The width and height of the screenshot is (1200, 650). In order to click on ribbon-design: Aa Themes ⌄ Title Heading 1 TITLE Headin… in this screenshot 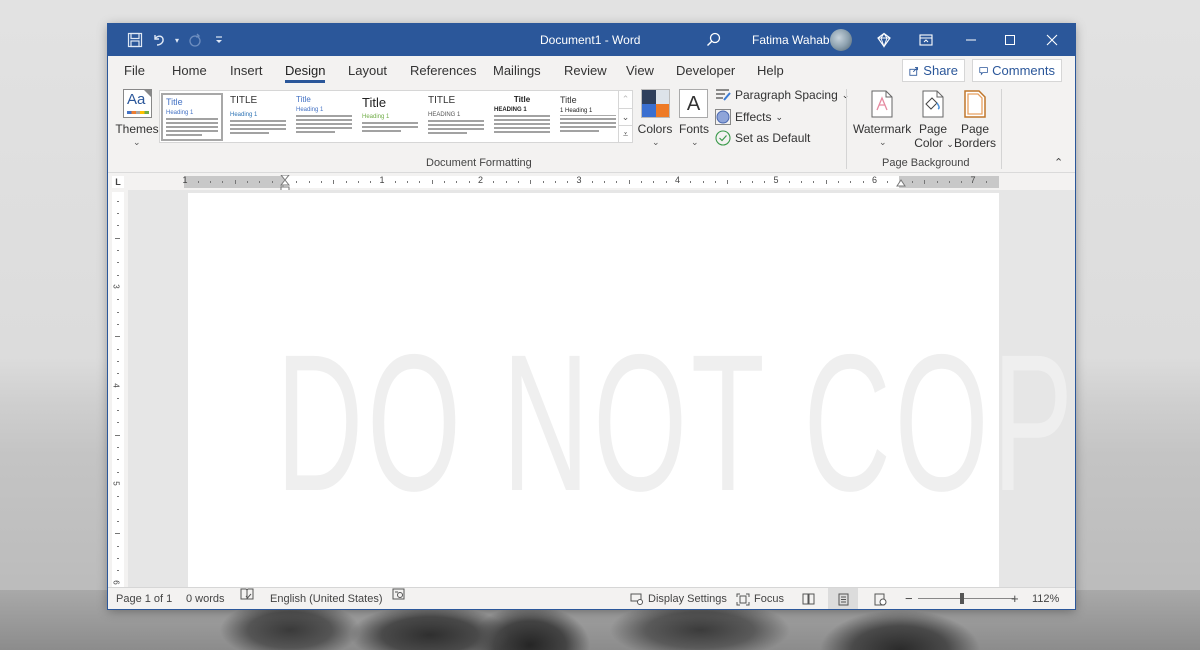, I will do `click(591, 129)`.